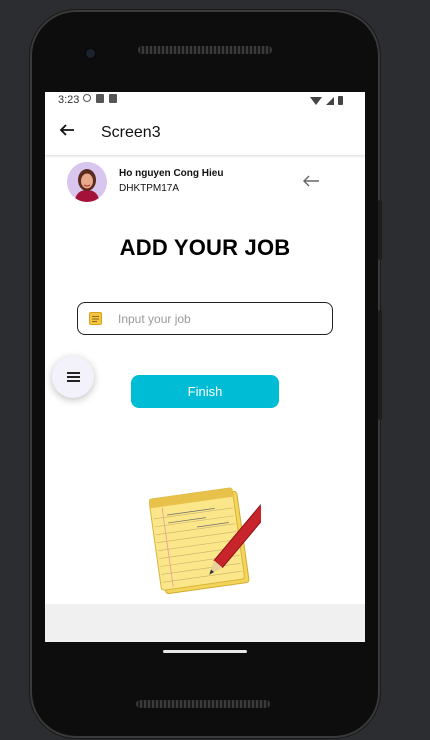  What do you see at coordinates (113, 98) in the screenshot?
I see `sd-card-icon` at bounding box center [113, 98].